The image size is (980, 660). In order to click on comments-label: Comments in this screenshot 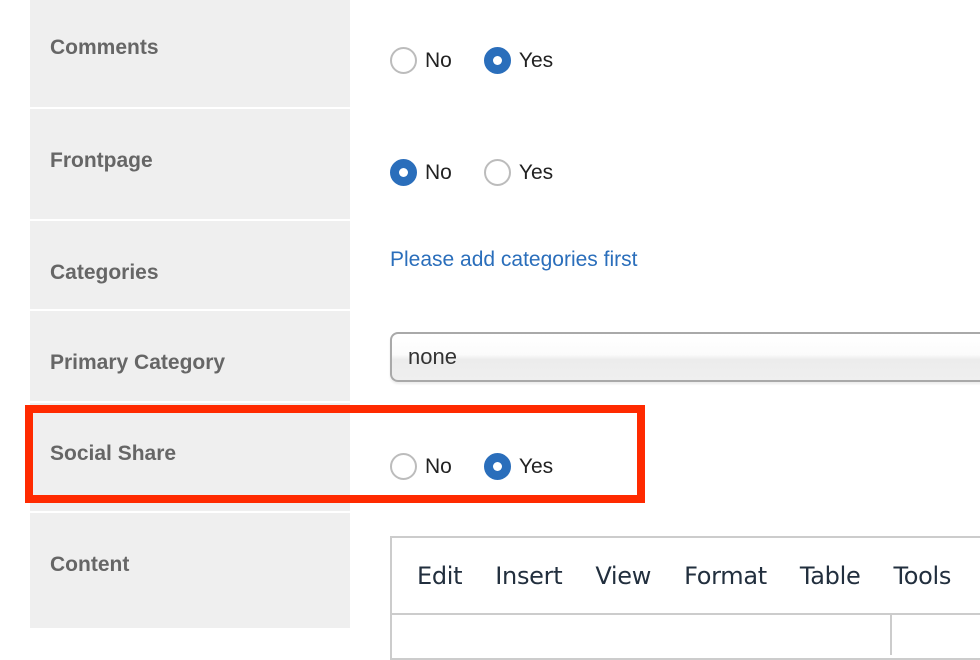, I will do `click(104, 47)`.